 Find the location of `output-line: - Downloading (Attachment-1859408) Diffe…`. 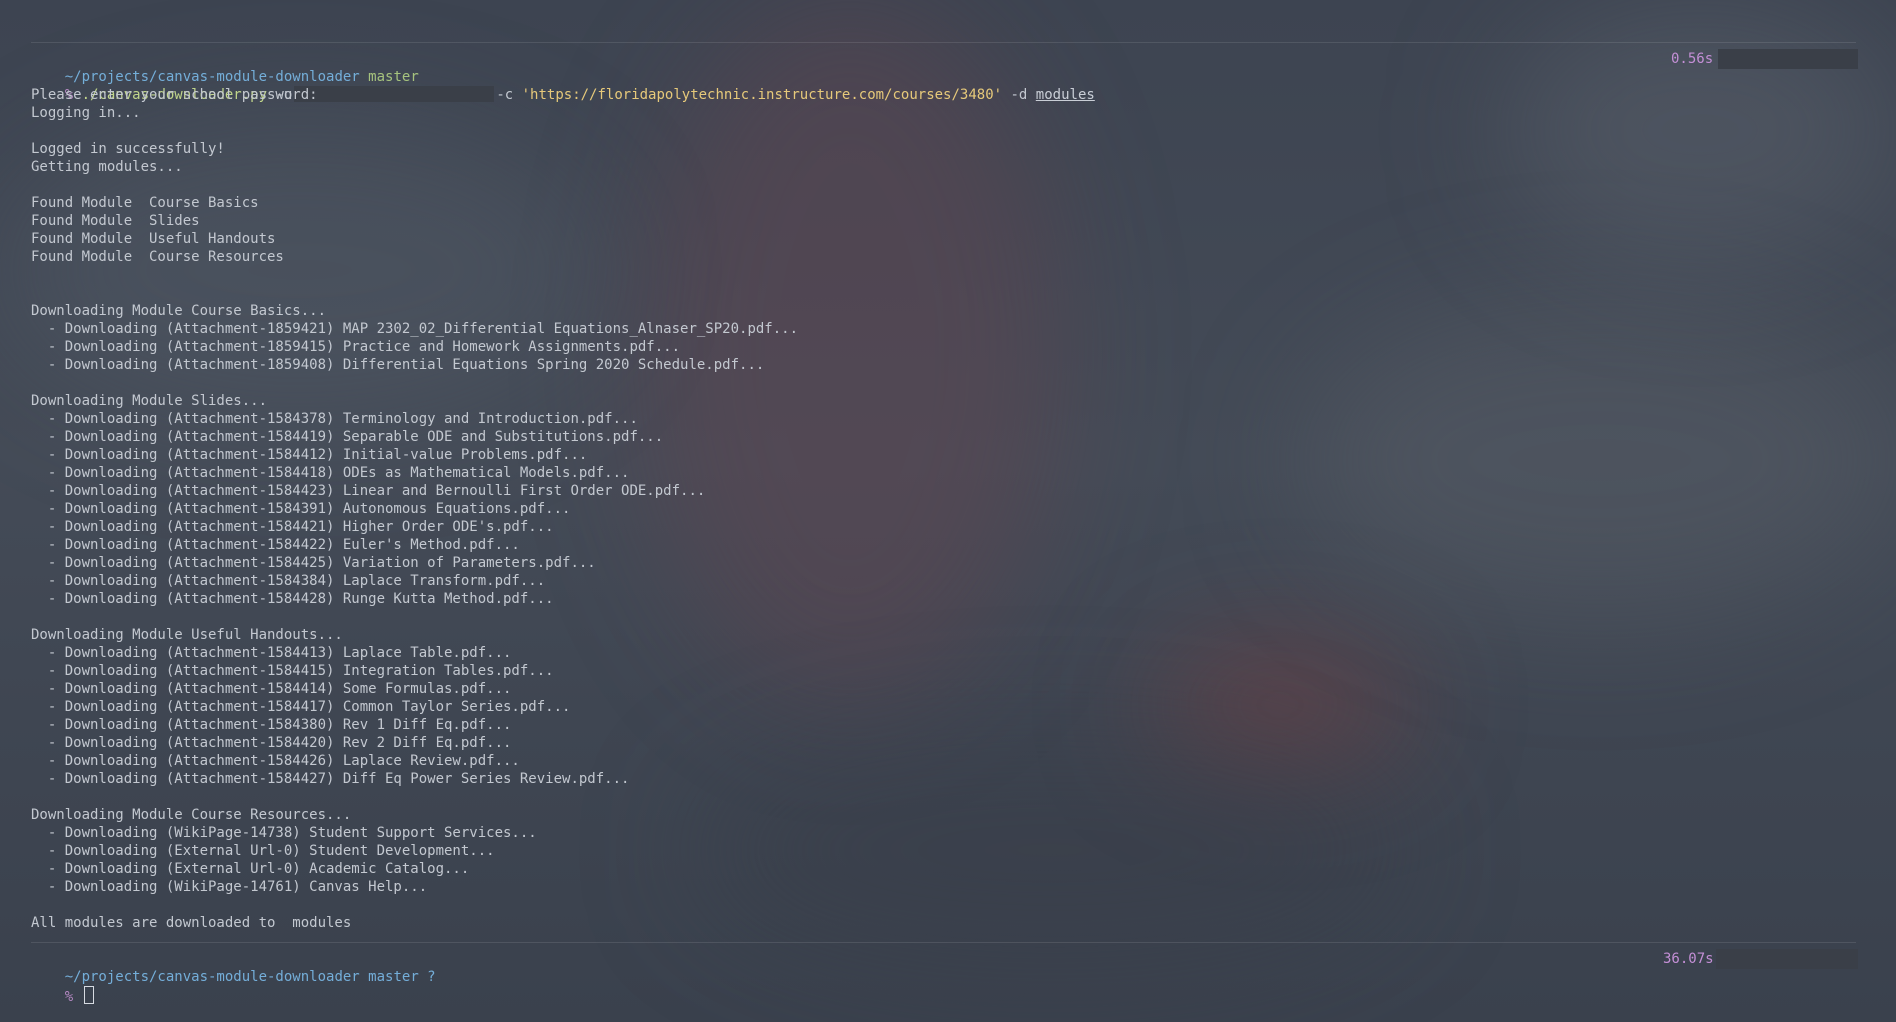

output-line: - Downloading (Attachment-1859408) Diffe… is located at coordinates (398, 365).